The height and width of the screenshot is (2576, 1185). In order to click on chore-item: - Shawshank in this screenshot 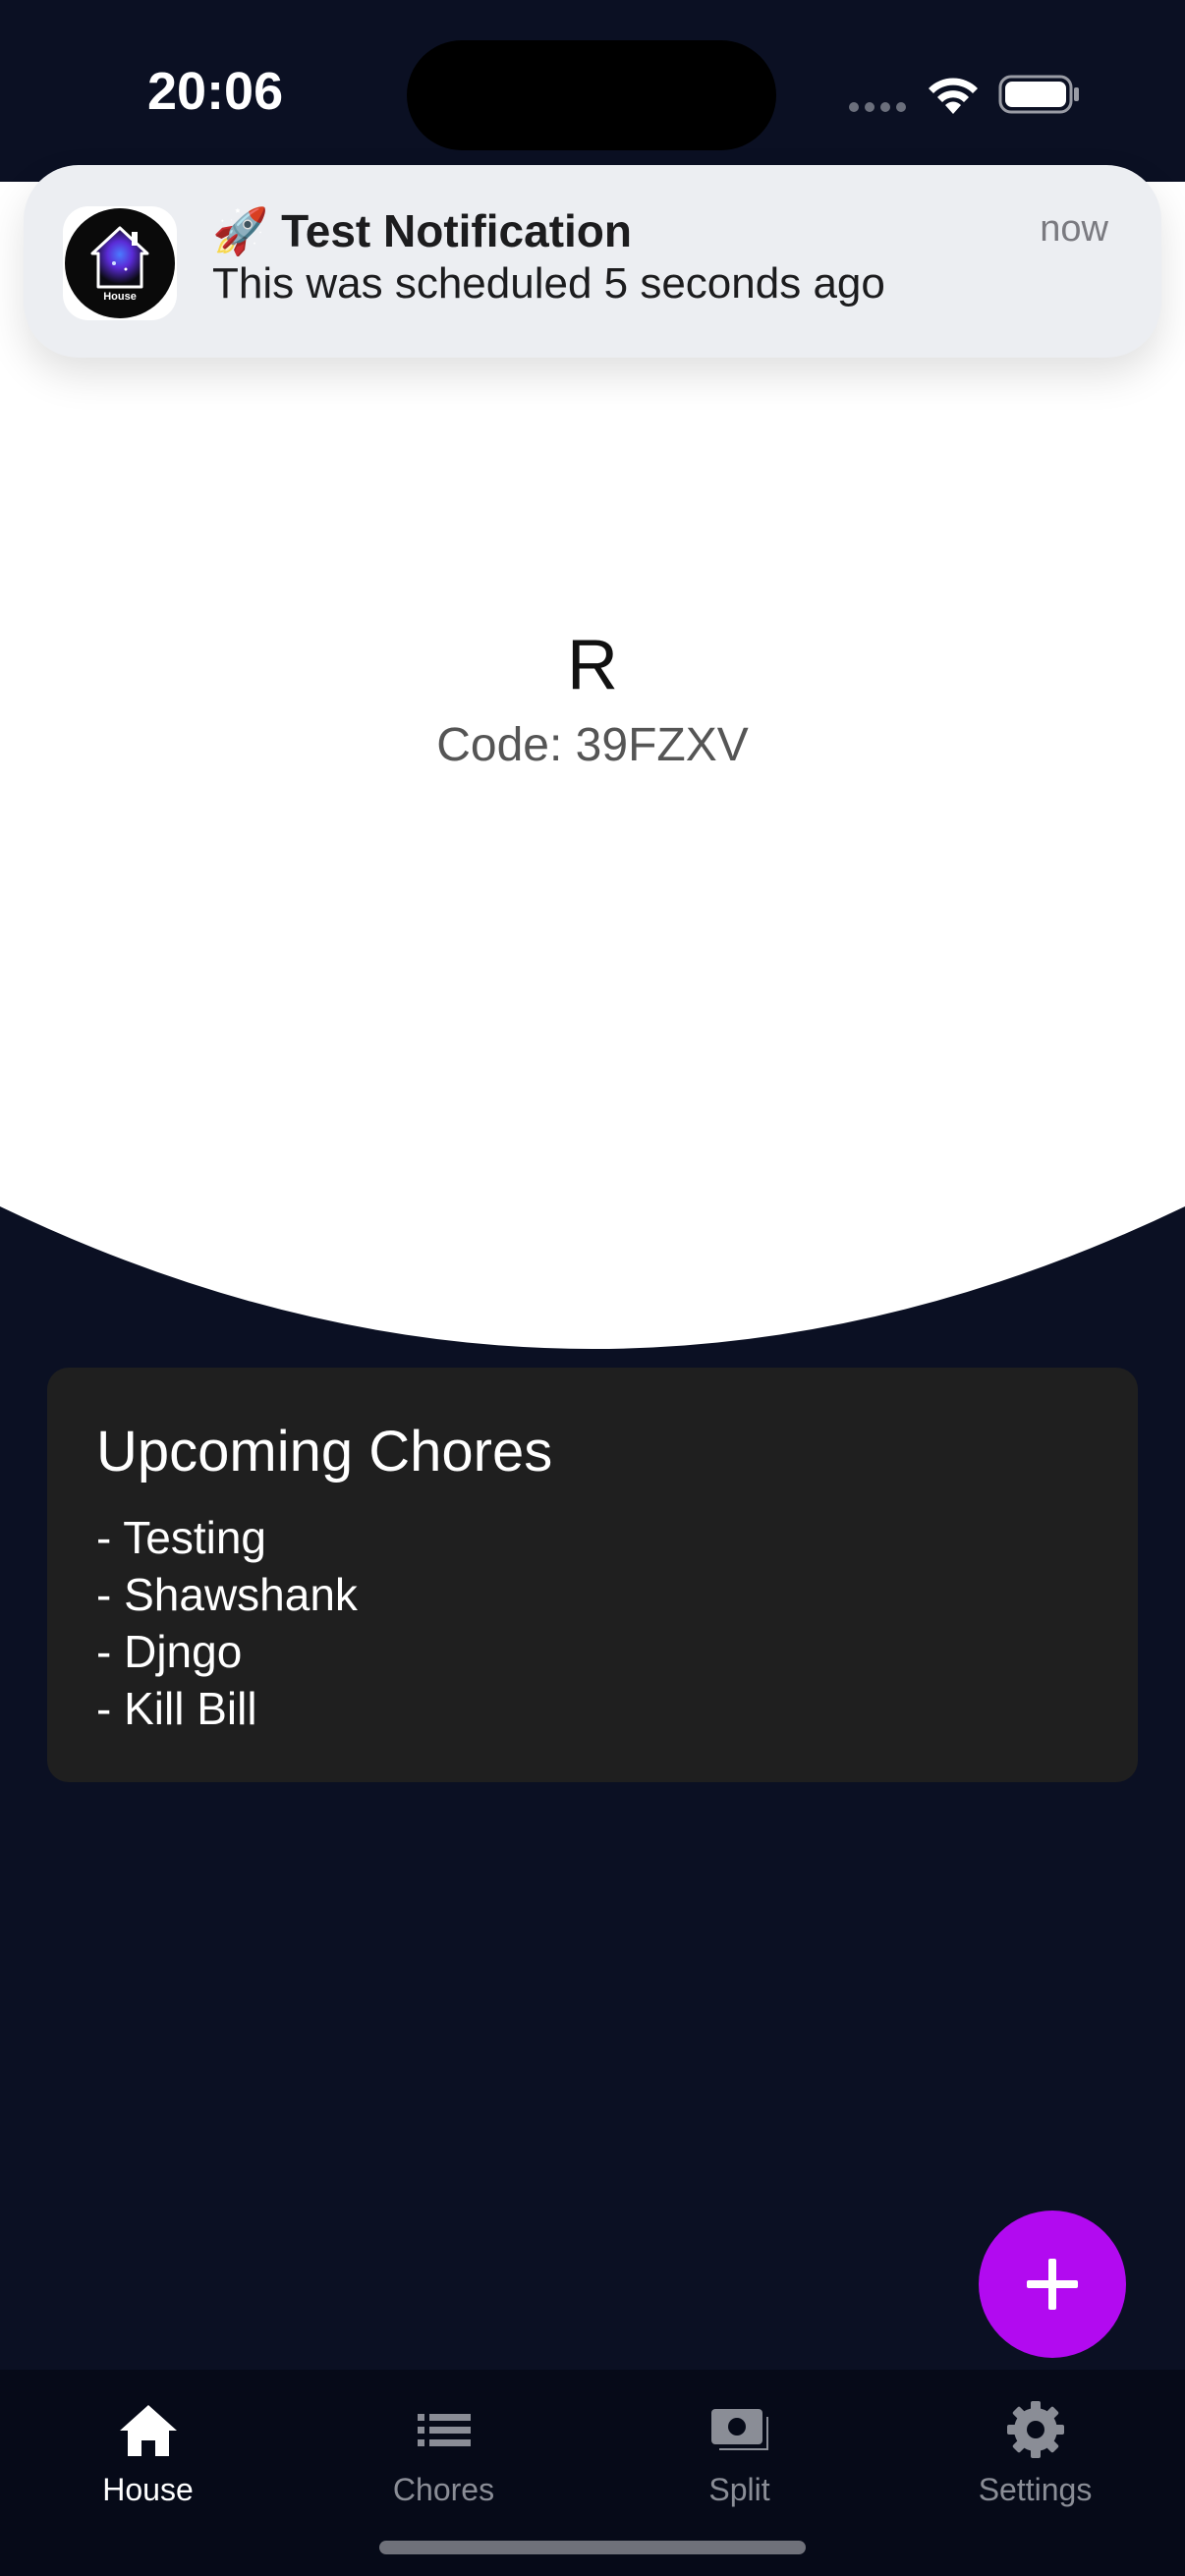, I will do `click(227, 1594)`.